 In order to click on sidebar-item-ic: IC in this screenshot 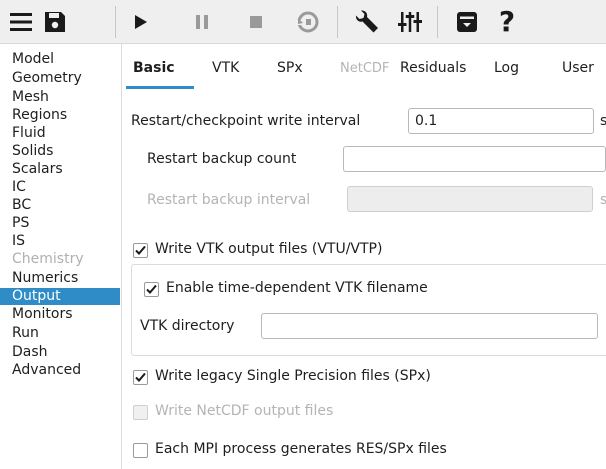, I will do `click(60, 187)`.